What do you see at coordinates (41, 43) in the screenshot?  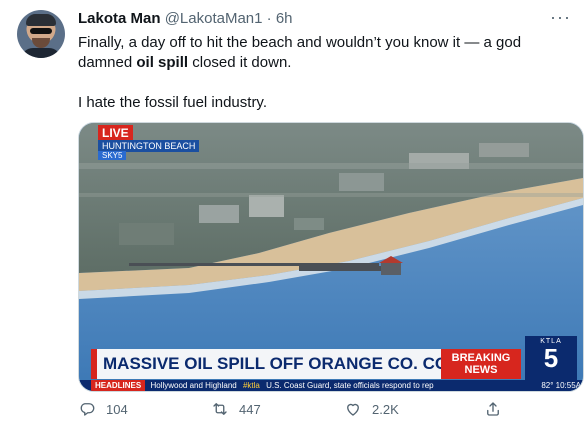 I see `avatar-beard` at bounding box center [41, 43].